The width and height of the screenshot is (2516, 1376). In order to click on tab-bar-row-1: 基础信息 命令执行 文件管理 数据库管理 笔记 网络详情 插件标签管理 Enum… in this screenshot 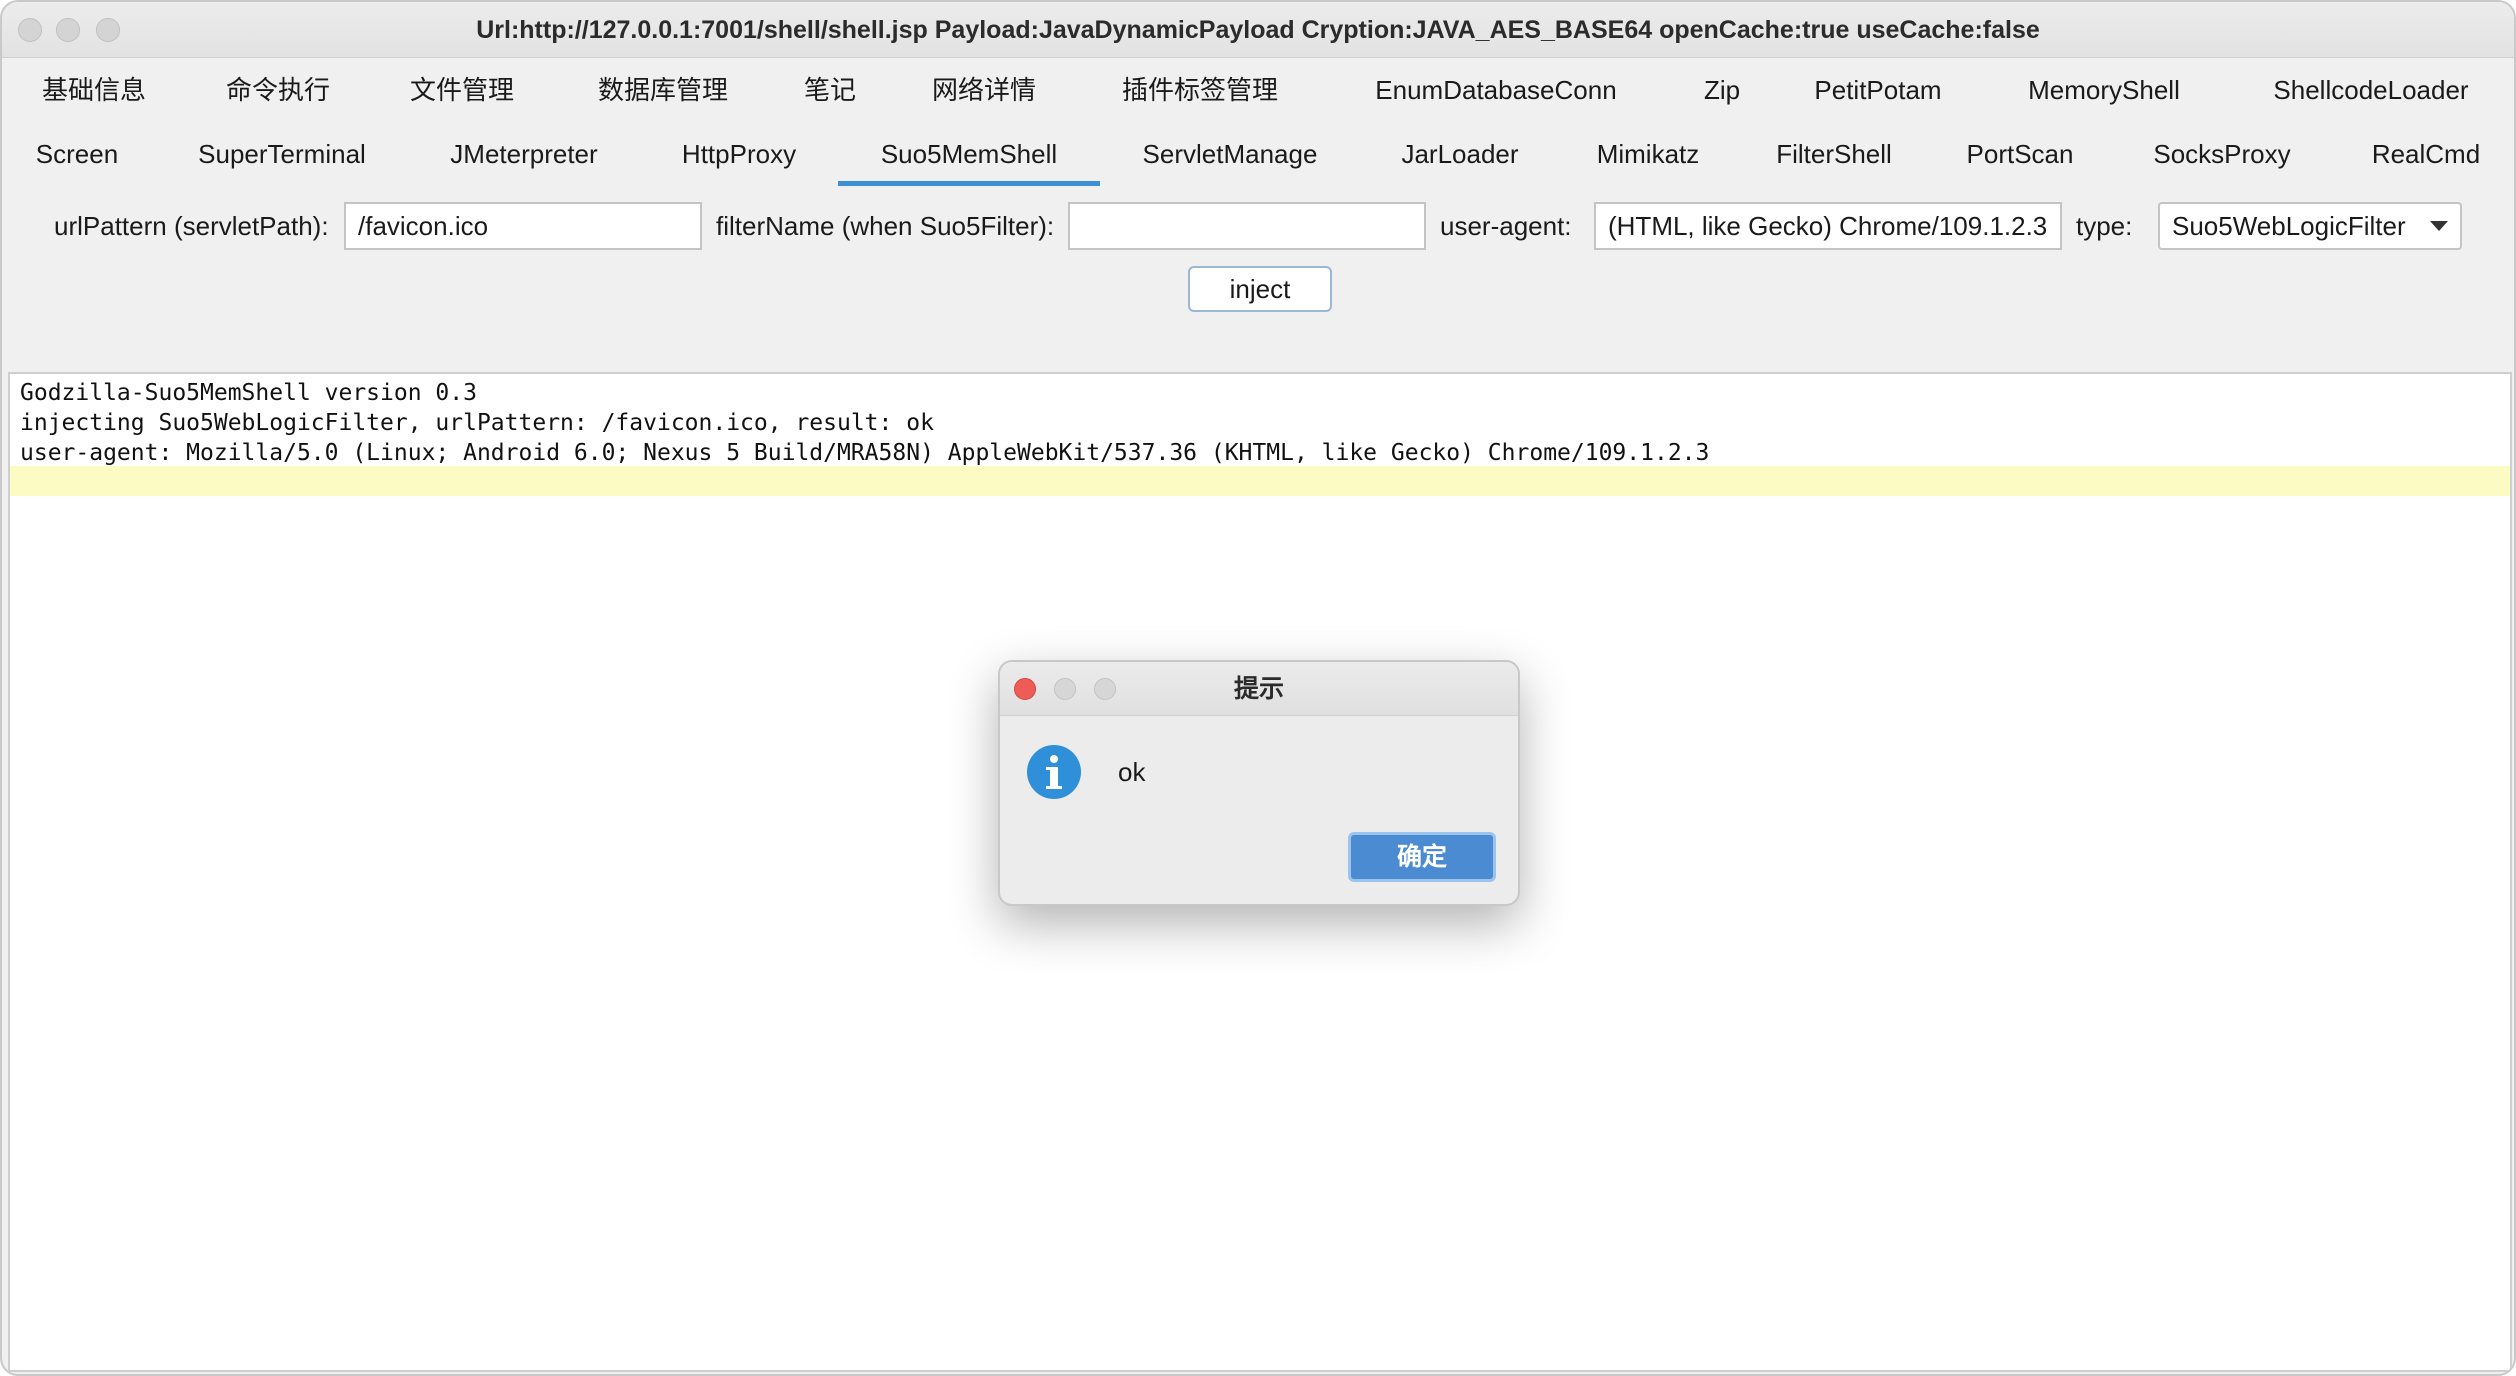, I will do `click(1258, 90)`.